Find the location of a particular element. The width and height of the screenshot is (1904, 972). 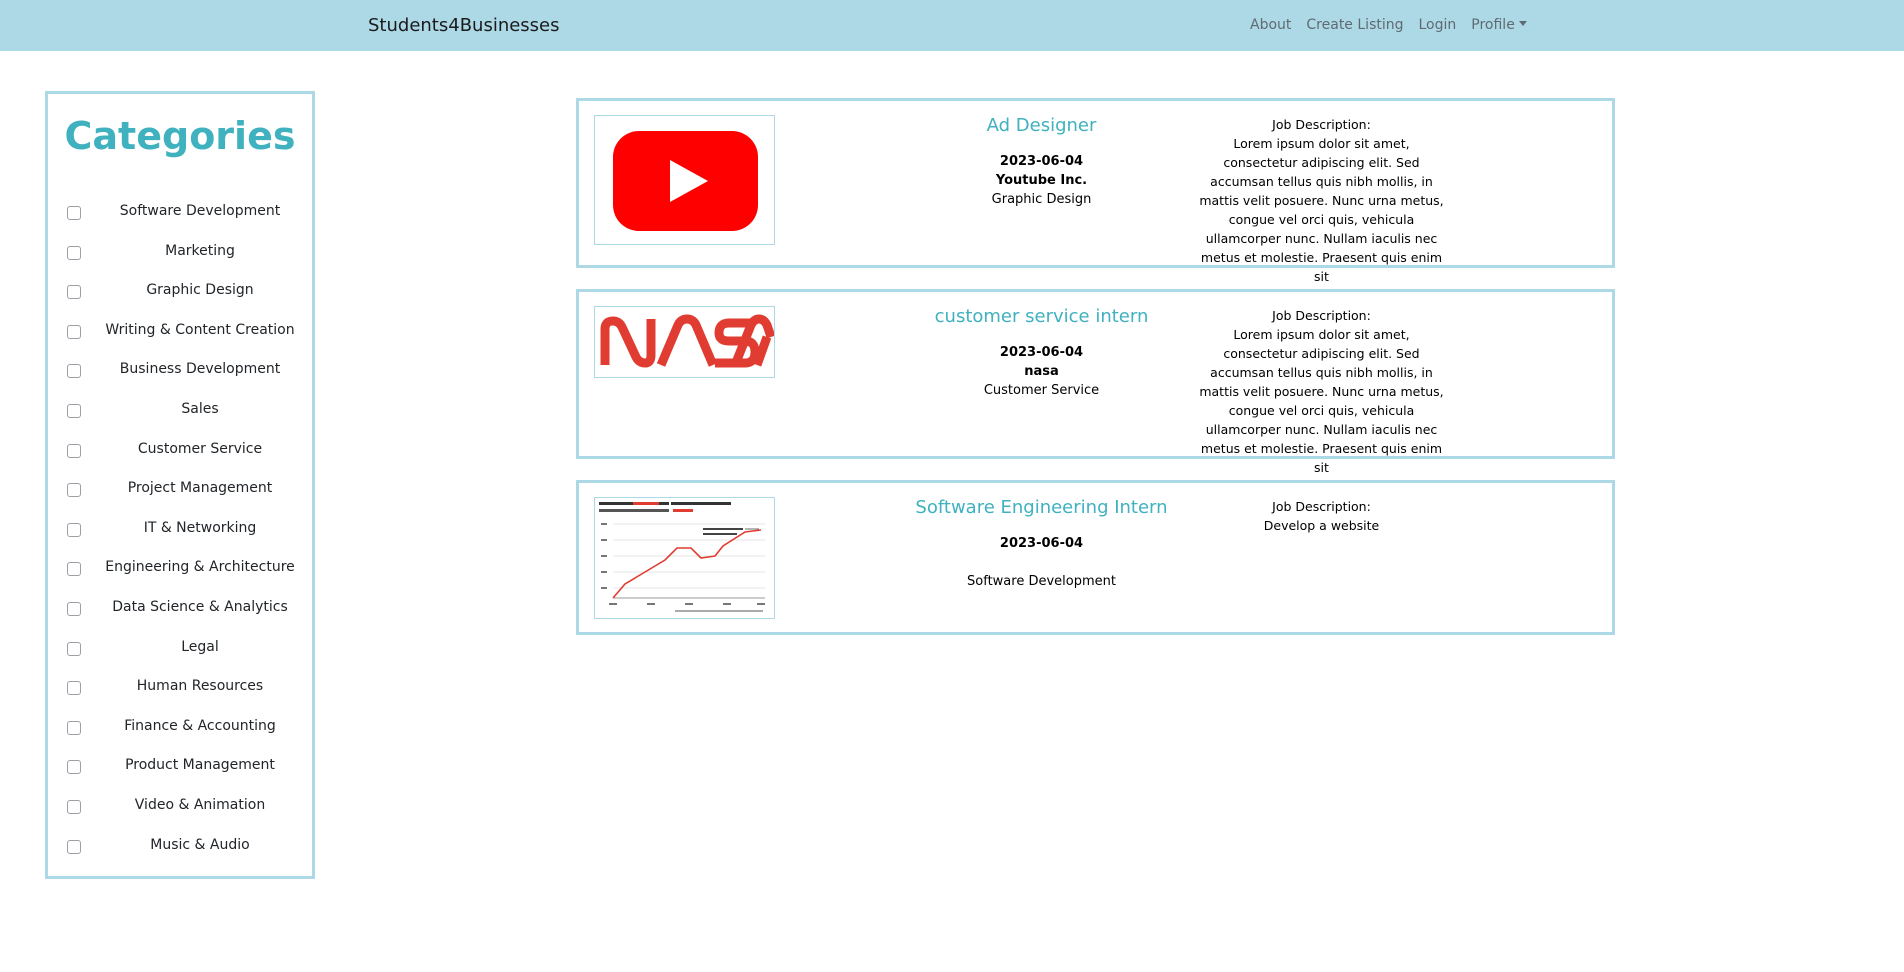

category-label: Writing & Content Creation is located at coordinates (200, 329).